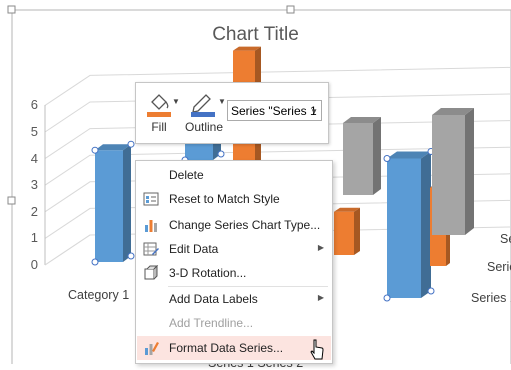  Describe the element at coordinates (491, 298) in the screenshot. I see `series-axis-label-1: Series 1` at that location.